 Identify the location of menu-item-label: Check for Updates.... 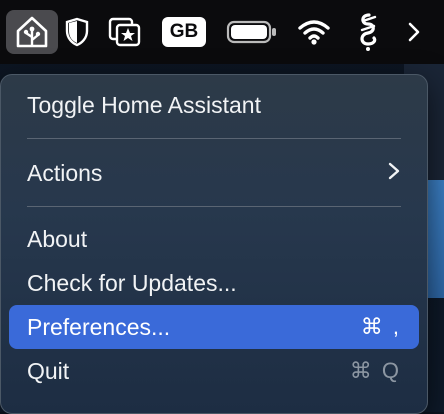
(132, 282).